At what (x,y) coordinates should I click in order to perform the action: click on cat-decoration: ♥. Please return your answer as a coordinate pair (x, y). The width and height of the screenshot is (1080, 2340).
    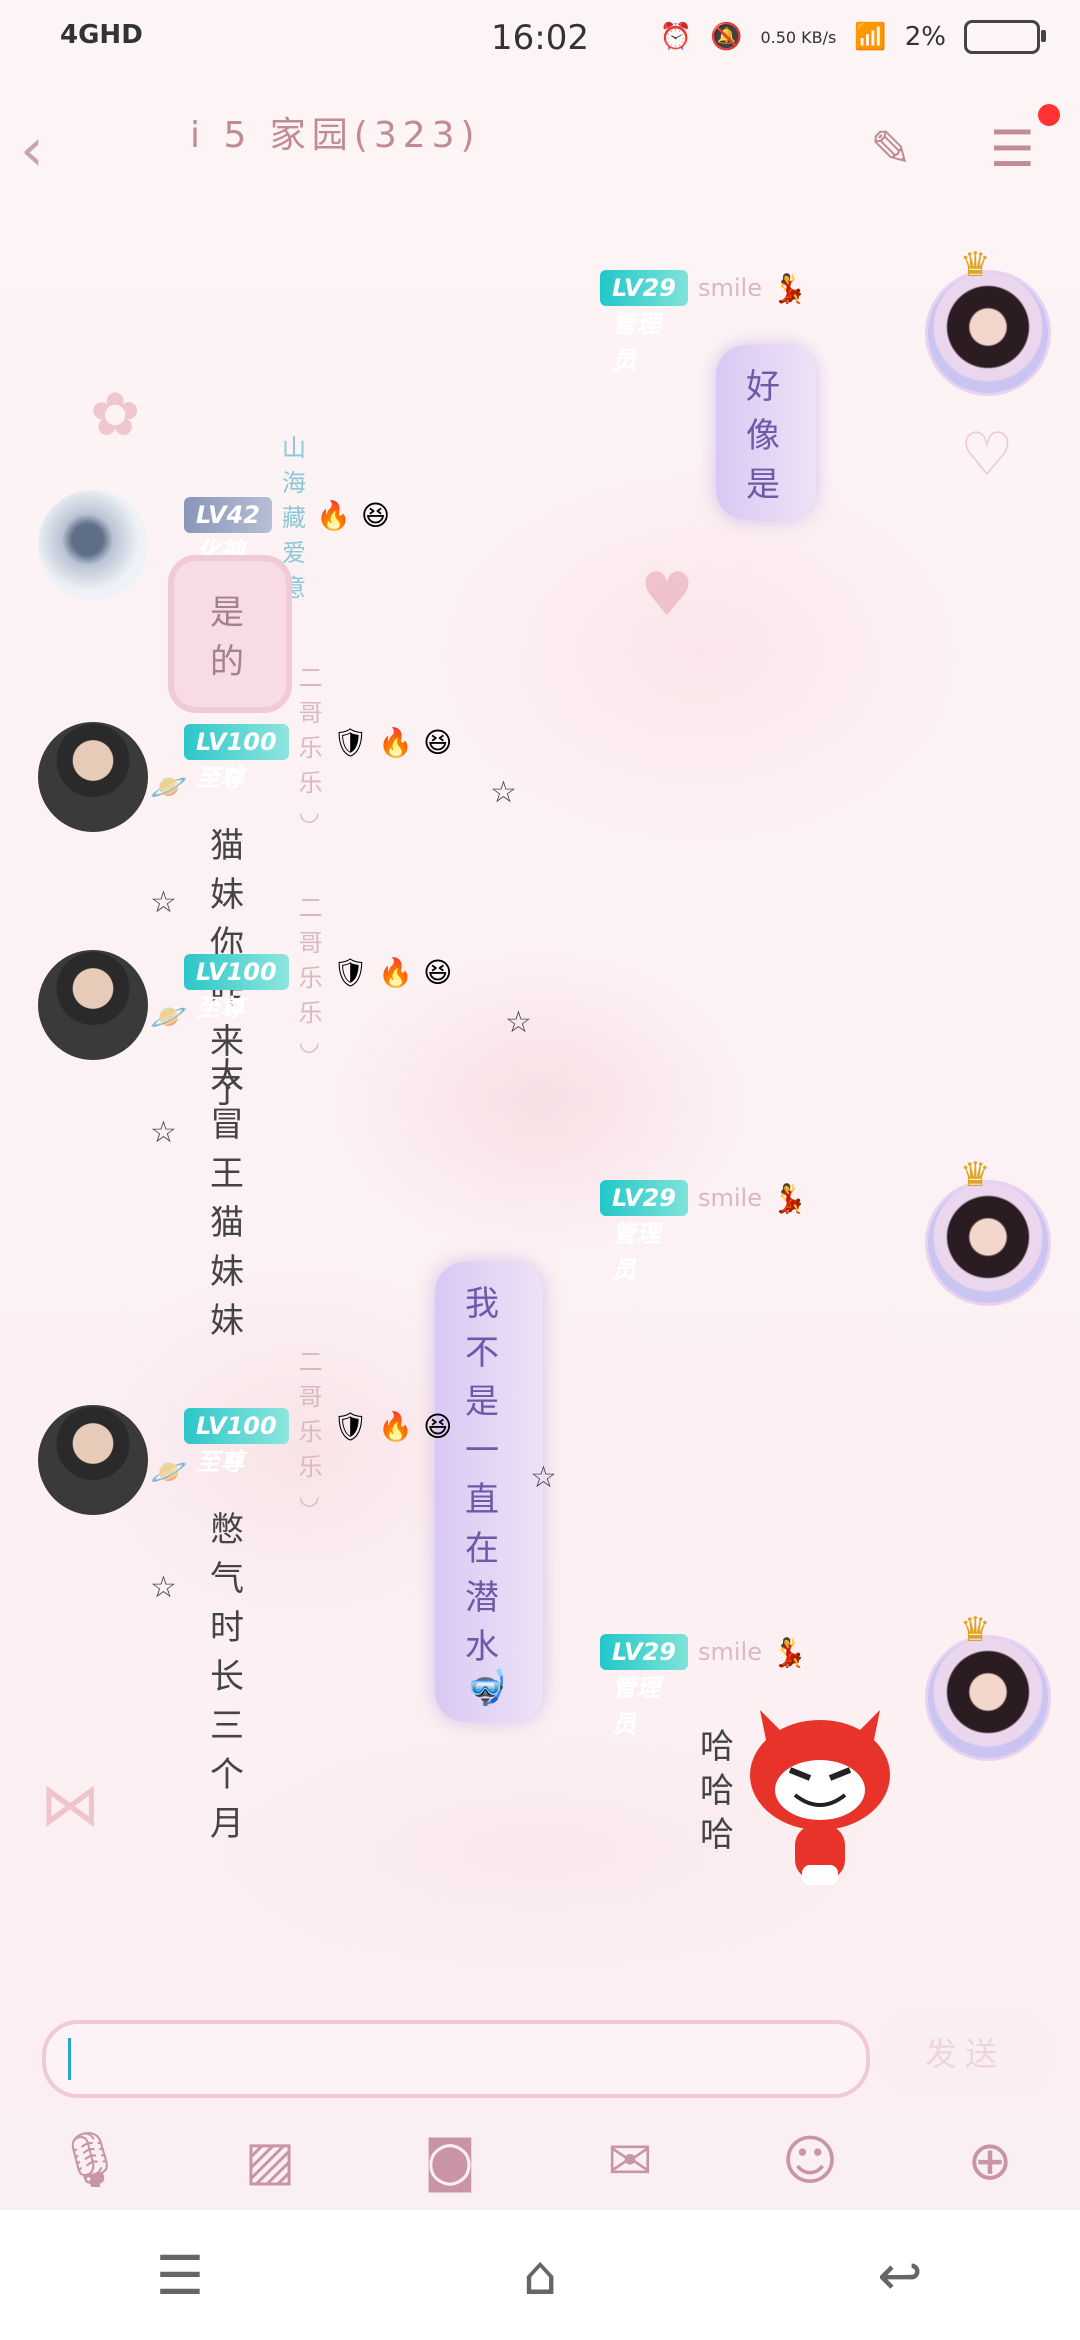
    Looking at the image, I should click on (667, 595).